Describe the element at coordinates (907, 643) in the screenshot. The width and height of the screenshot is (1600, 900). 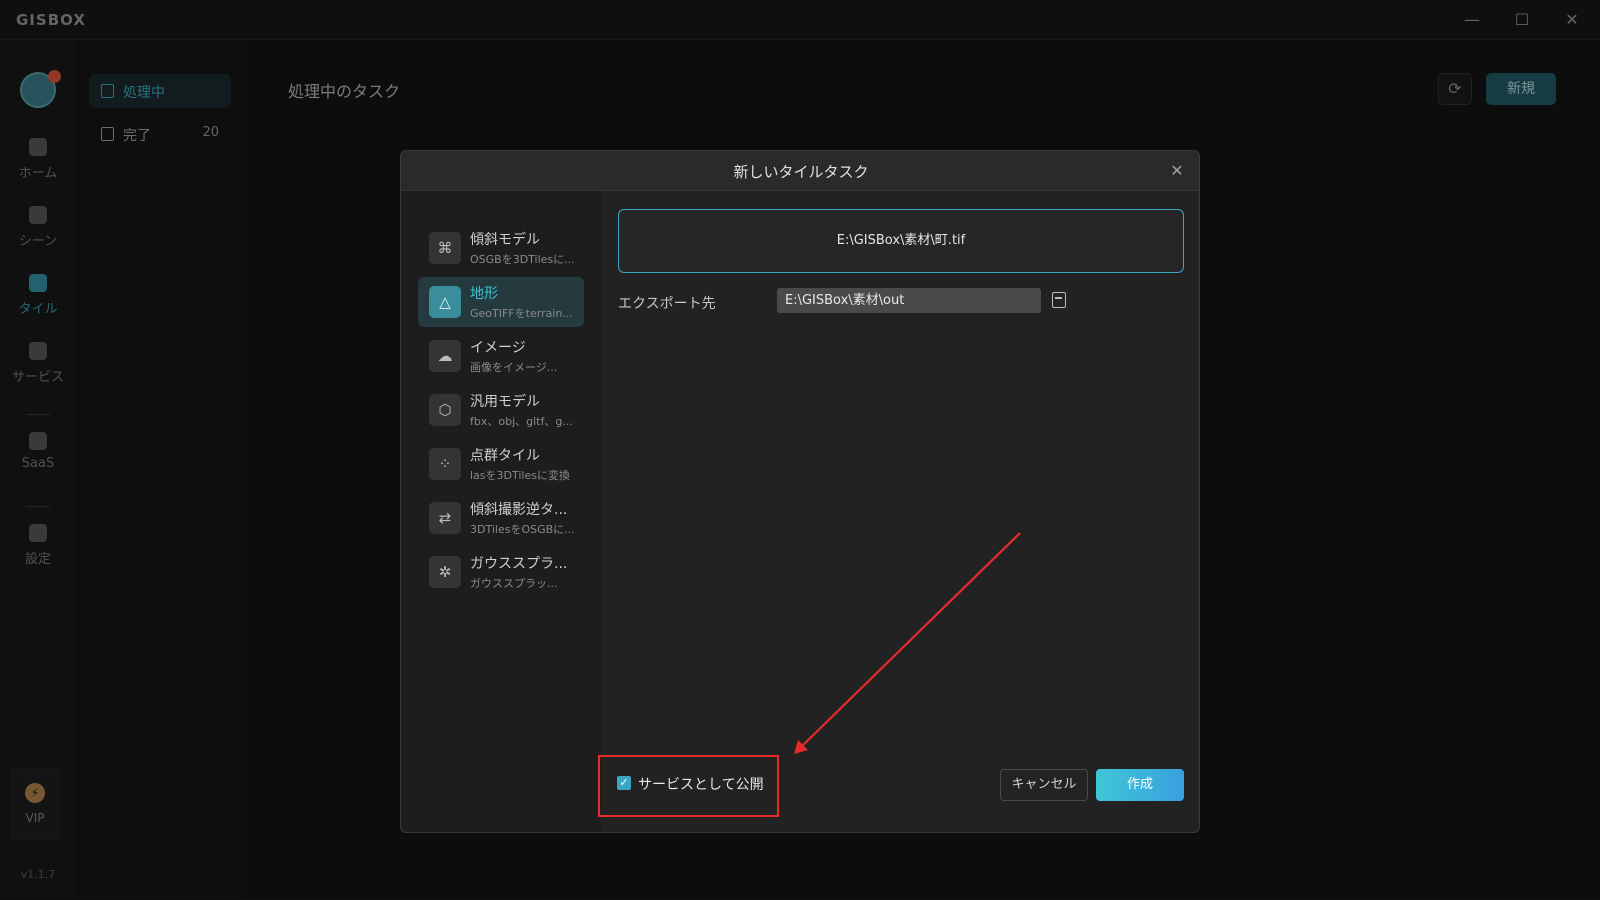
I see `annotation-arrow` at that location.